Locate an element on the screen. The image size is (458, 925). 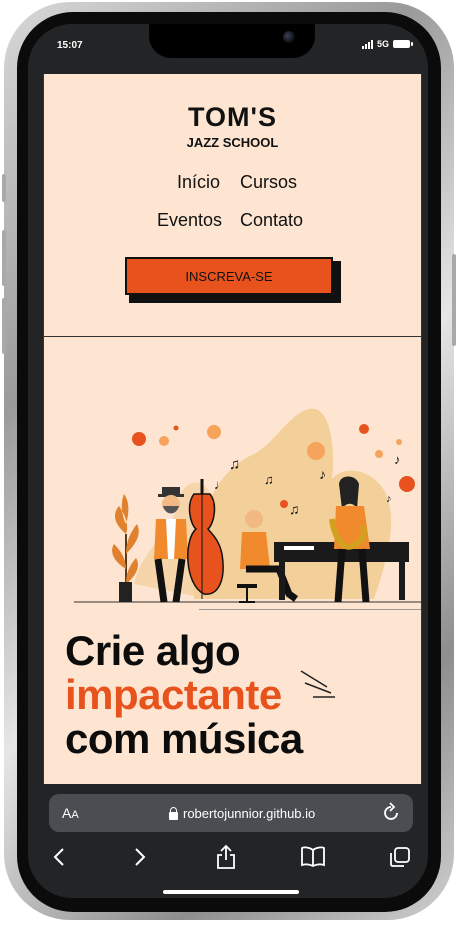
text-size-button: AA is located at coordinates (70, 813).